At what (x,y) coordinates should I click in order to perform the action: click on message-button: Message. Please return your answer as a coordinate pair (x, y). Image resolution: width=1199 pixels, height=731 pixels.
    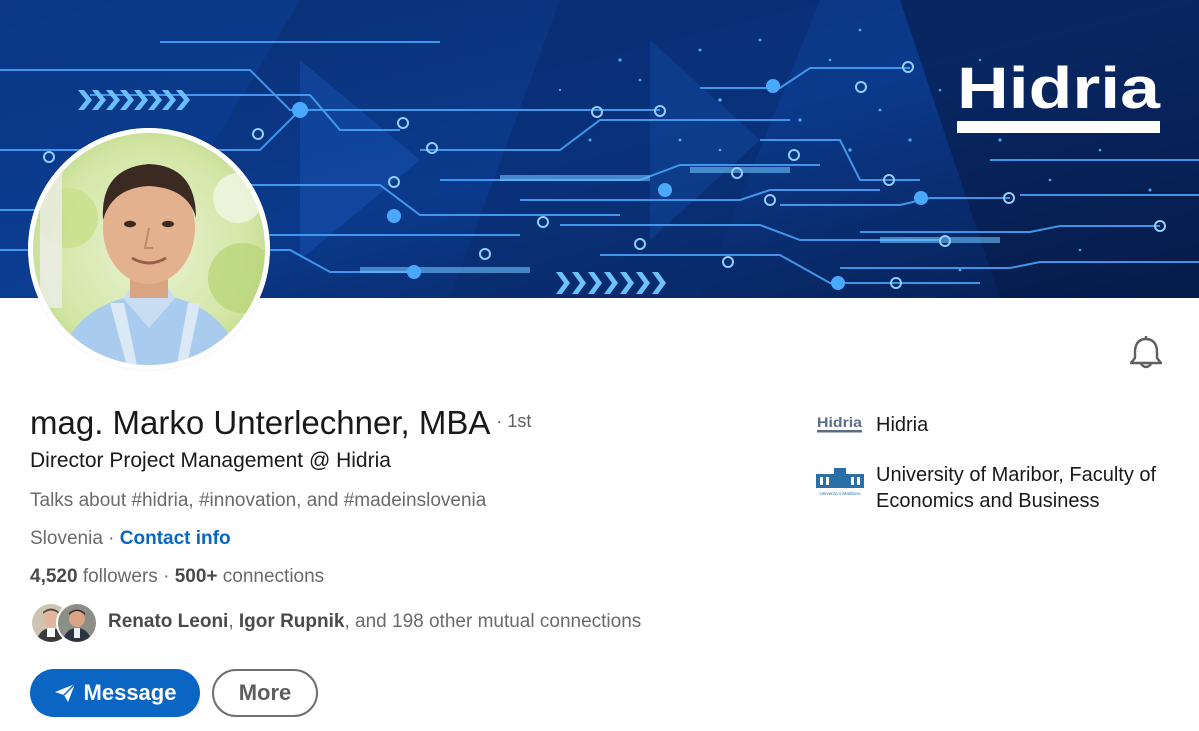
    Looking at the image, I should click on (115, 693).